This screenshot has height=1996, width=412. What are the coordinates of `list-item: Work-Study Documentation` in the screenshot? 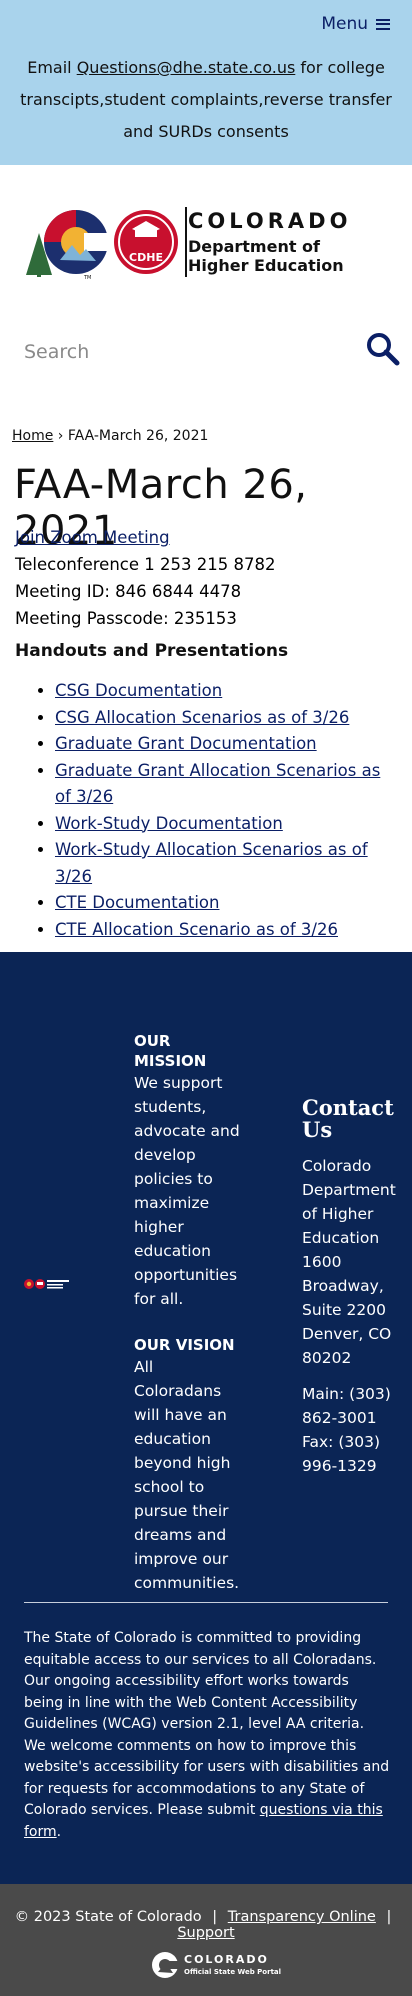 It's located at (227, 824).